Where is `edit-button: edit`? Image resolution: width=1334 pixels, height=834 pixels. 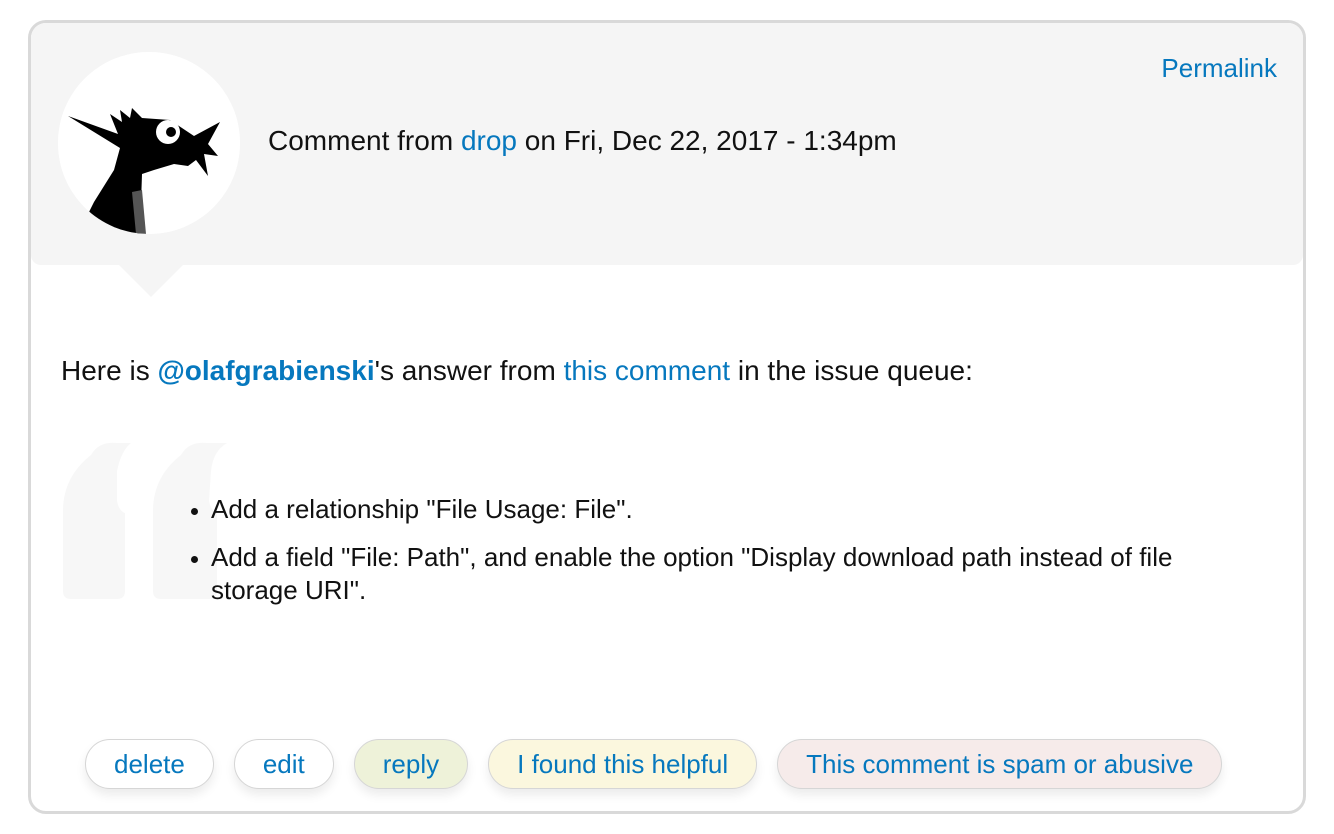 edit-button: edit is located at coordinates (283, 764).